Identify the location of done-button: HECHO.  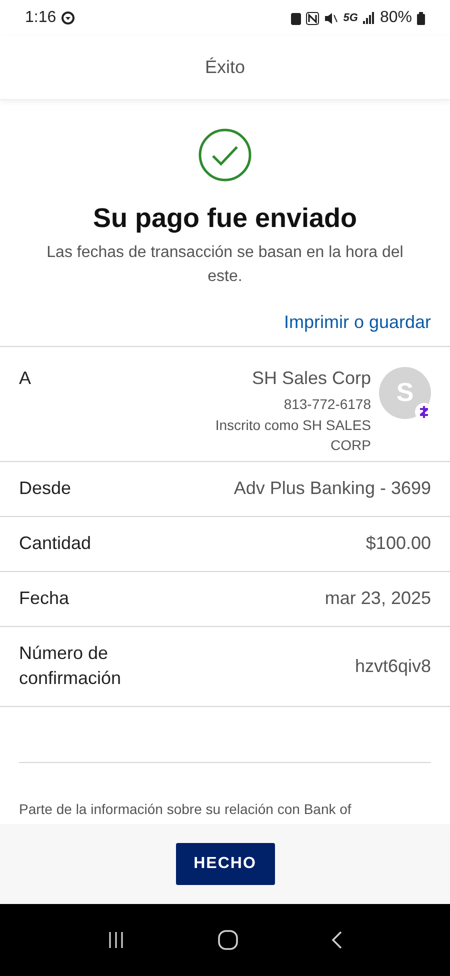
(225, 863).